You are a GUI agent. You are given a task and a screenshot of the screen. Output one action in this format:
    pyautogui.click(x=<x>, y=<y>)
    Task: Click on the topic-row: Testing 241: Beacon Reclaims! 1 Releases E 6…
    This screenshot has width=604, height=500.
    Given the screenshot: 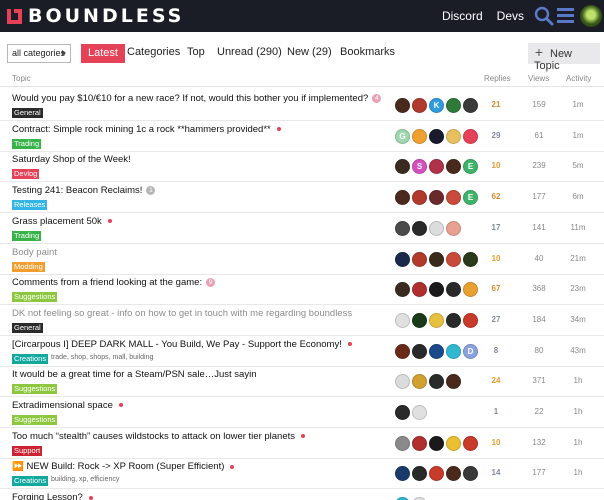 What is the action you would take?
    pyautogui.click(x=302, y=198)
    